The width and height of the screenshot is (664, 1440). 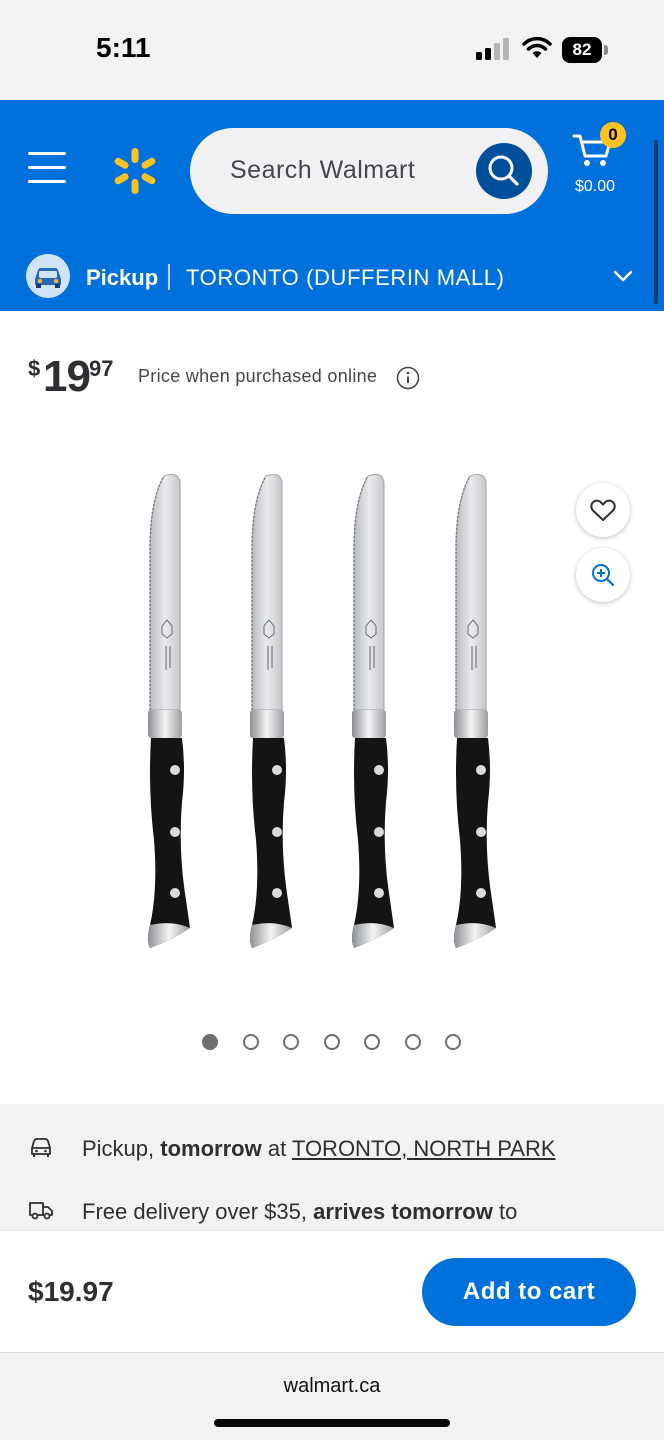 I want to click on search-placeholder: Search Walmart, so click(x=323, y=170).